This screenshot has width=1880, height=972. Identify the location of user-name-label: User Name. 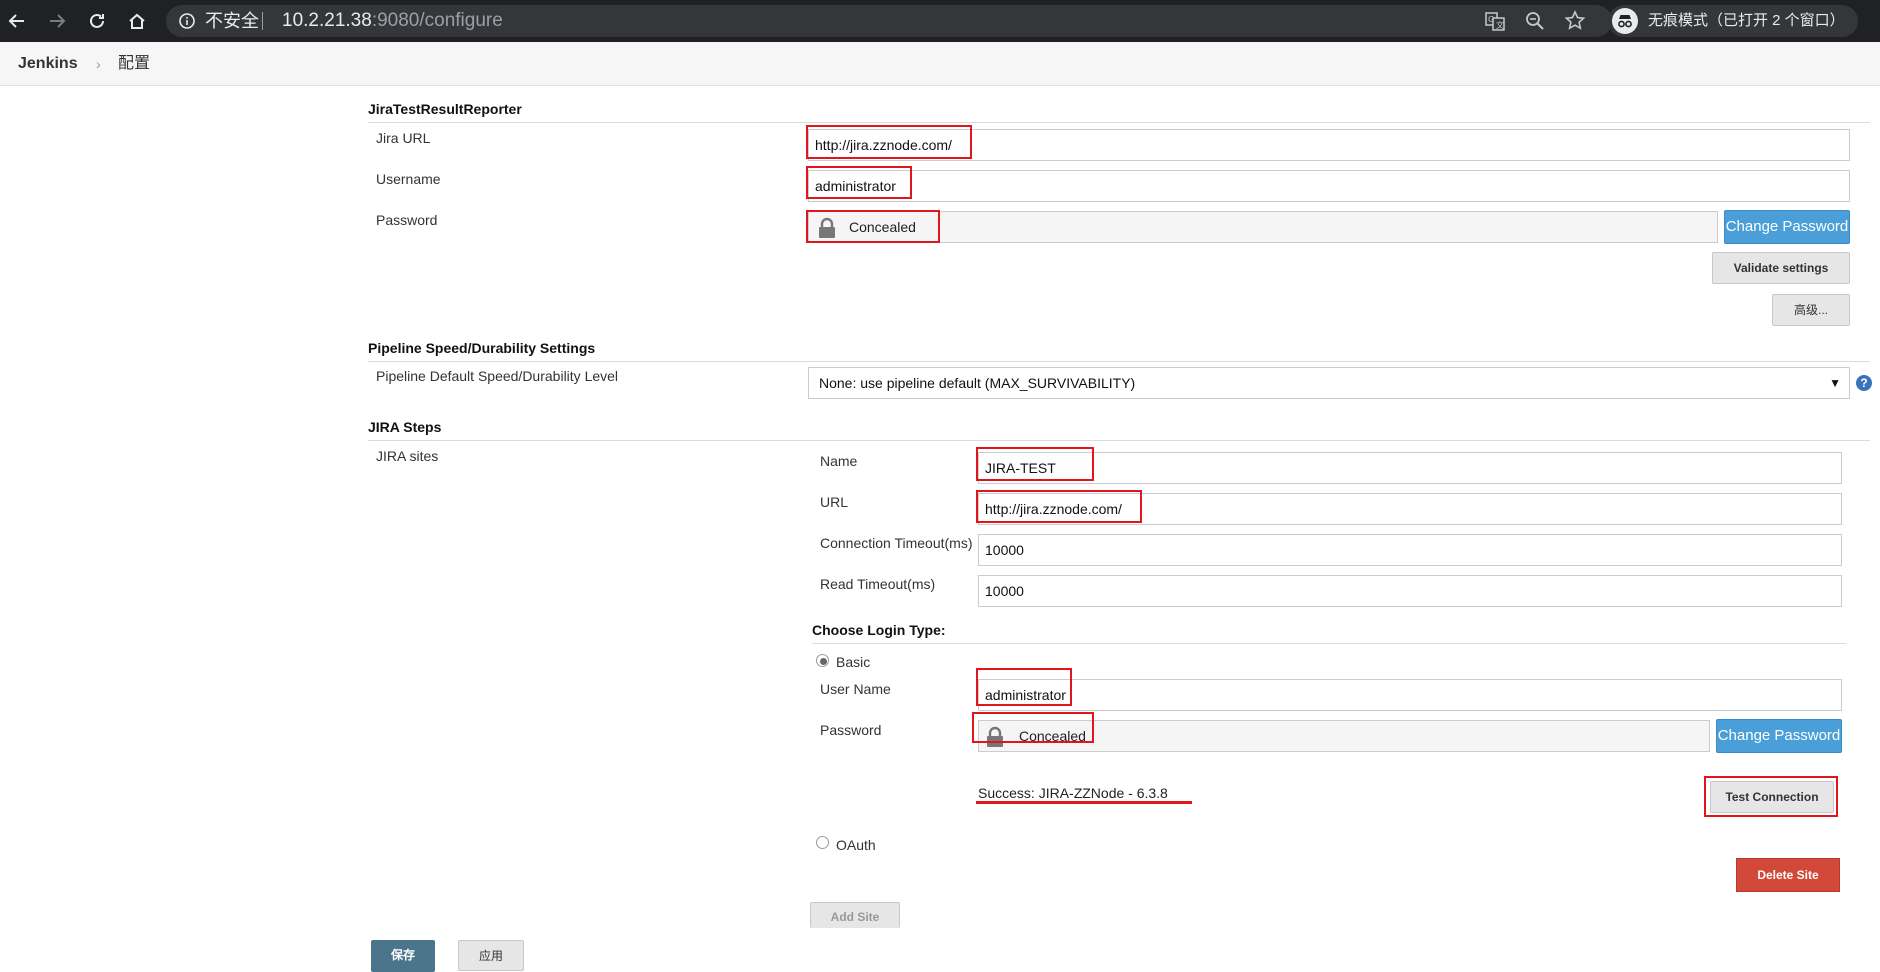
(855, 689).